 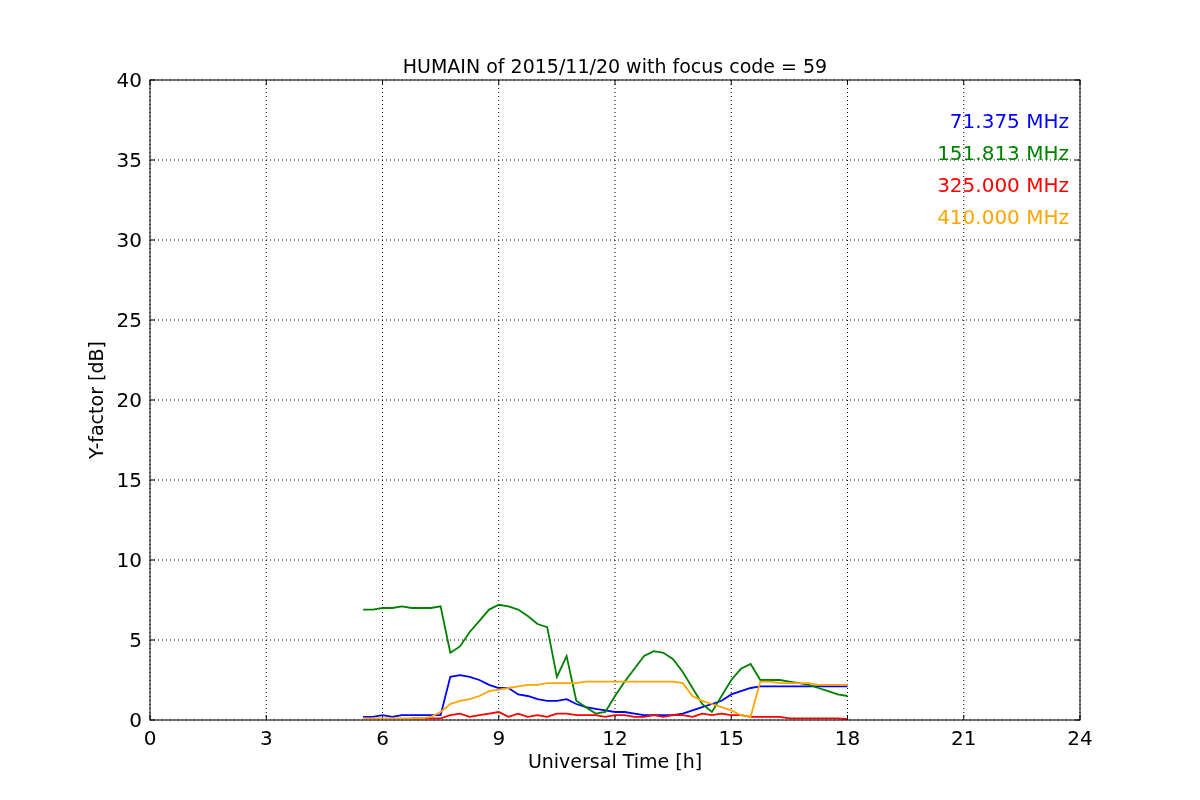 What do you see at coordinates (135, 640) in the screenshot?
I see `y-tick-label: 5` at bounding box center [135, 640].